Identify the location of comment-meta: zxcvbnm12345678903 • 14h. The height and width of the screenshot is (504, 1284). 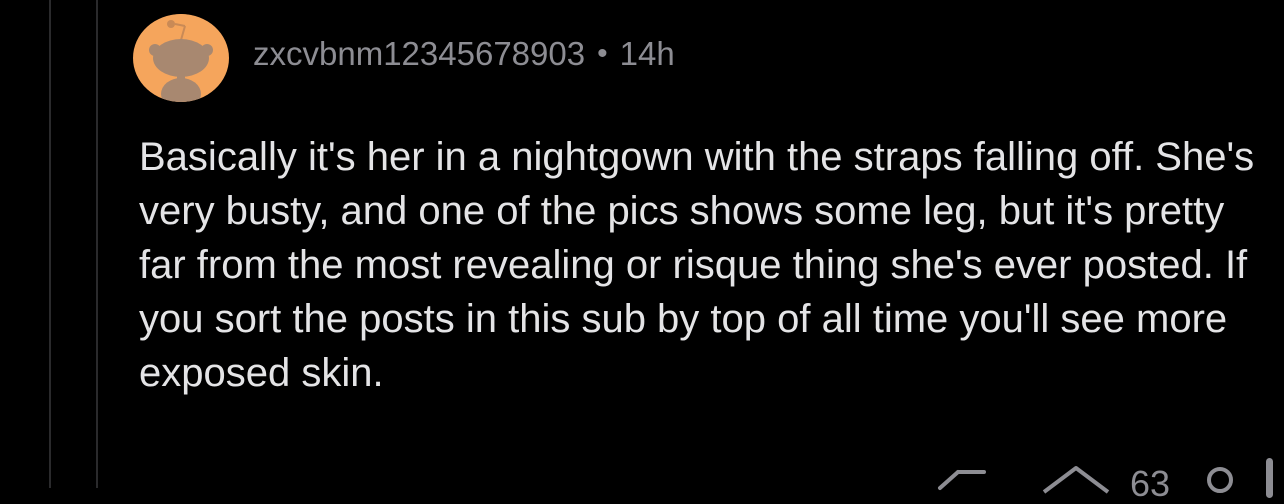
(464, 54).